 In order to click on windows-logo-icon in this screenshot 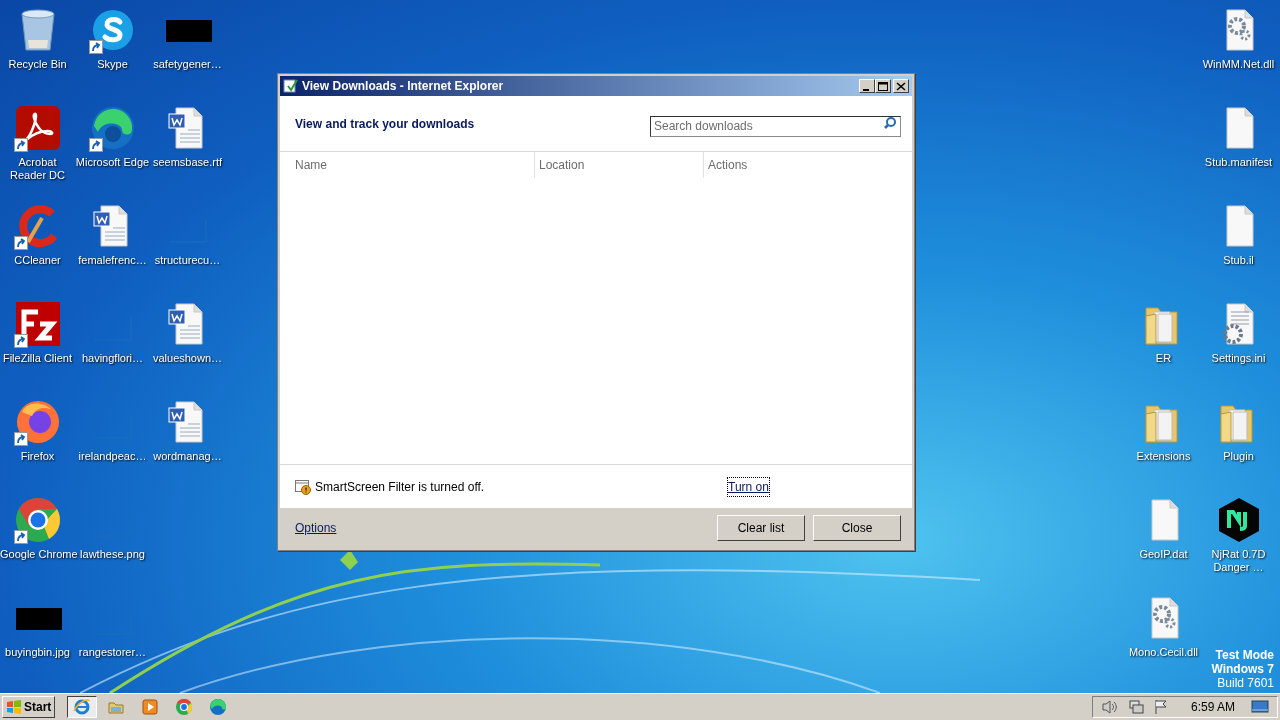, I will do `click(14, 707)`.